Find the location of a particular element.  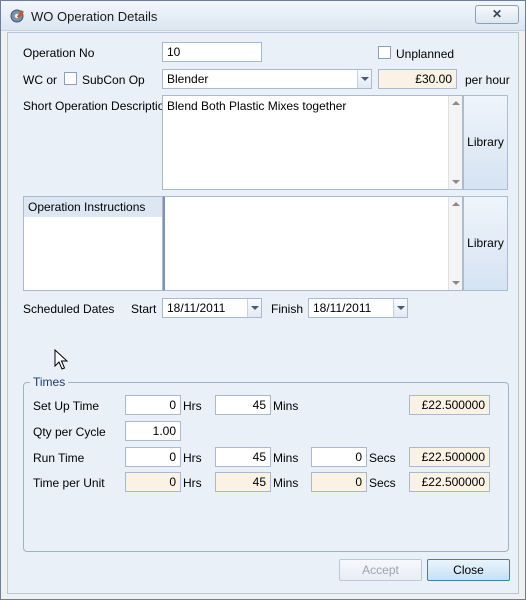

qty-per-cycle-input: 1.00 is located at coordinates (153, 431).